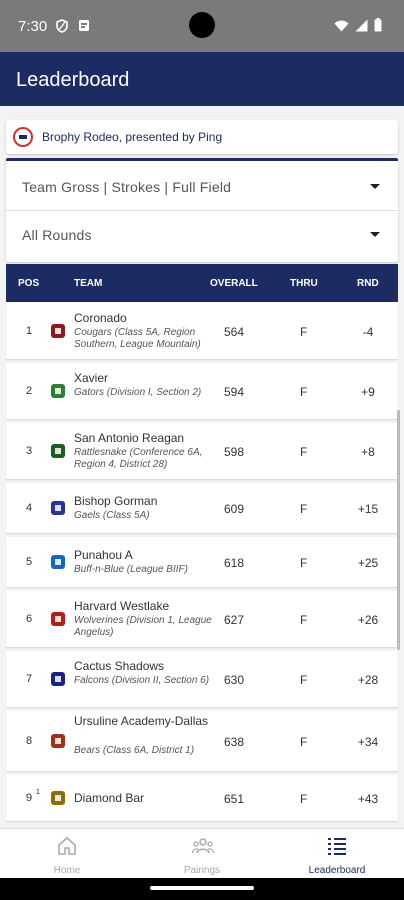 This screenshot has height=900, width=404. Describe the element at coordinates (131, 569) in the screenshot. I see `team-details: Buff-n-Blue (League BIIF)` at that location.